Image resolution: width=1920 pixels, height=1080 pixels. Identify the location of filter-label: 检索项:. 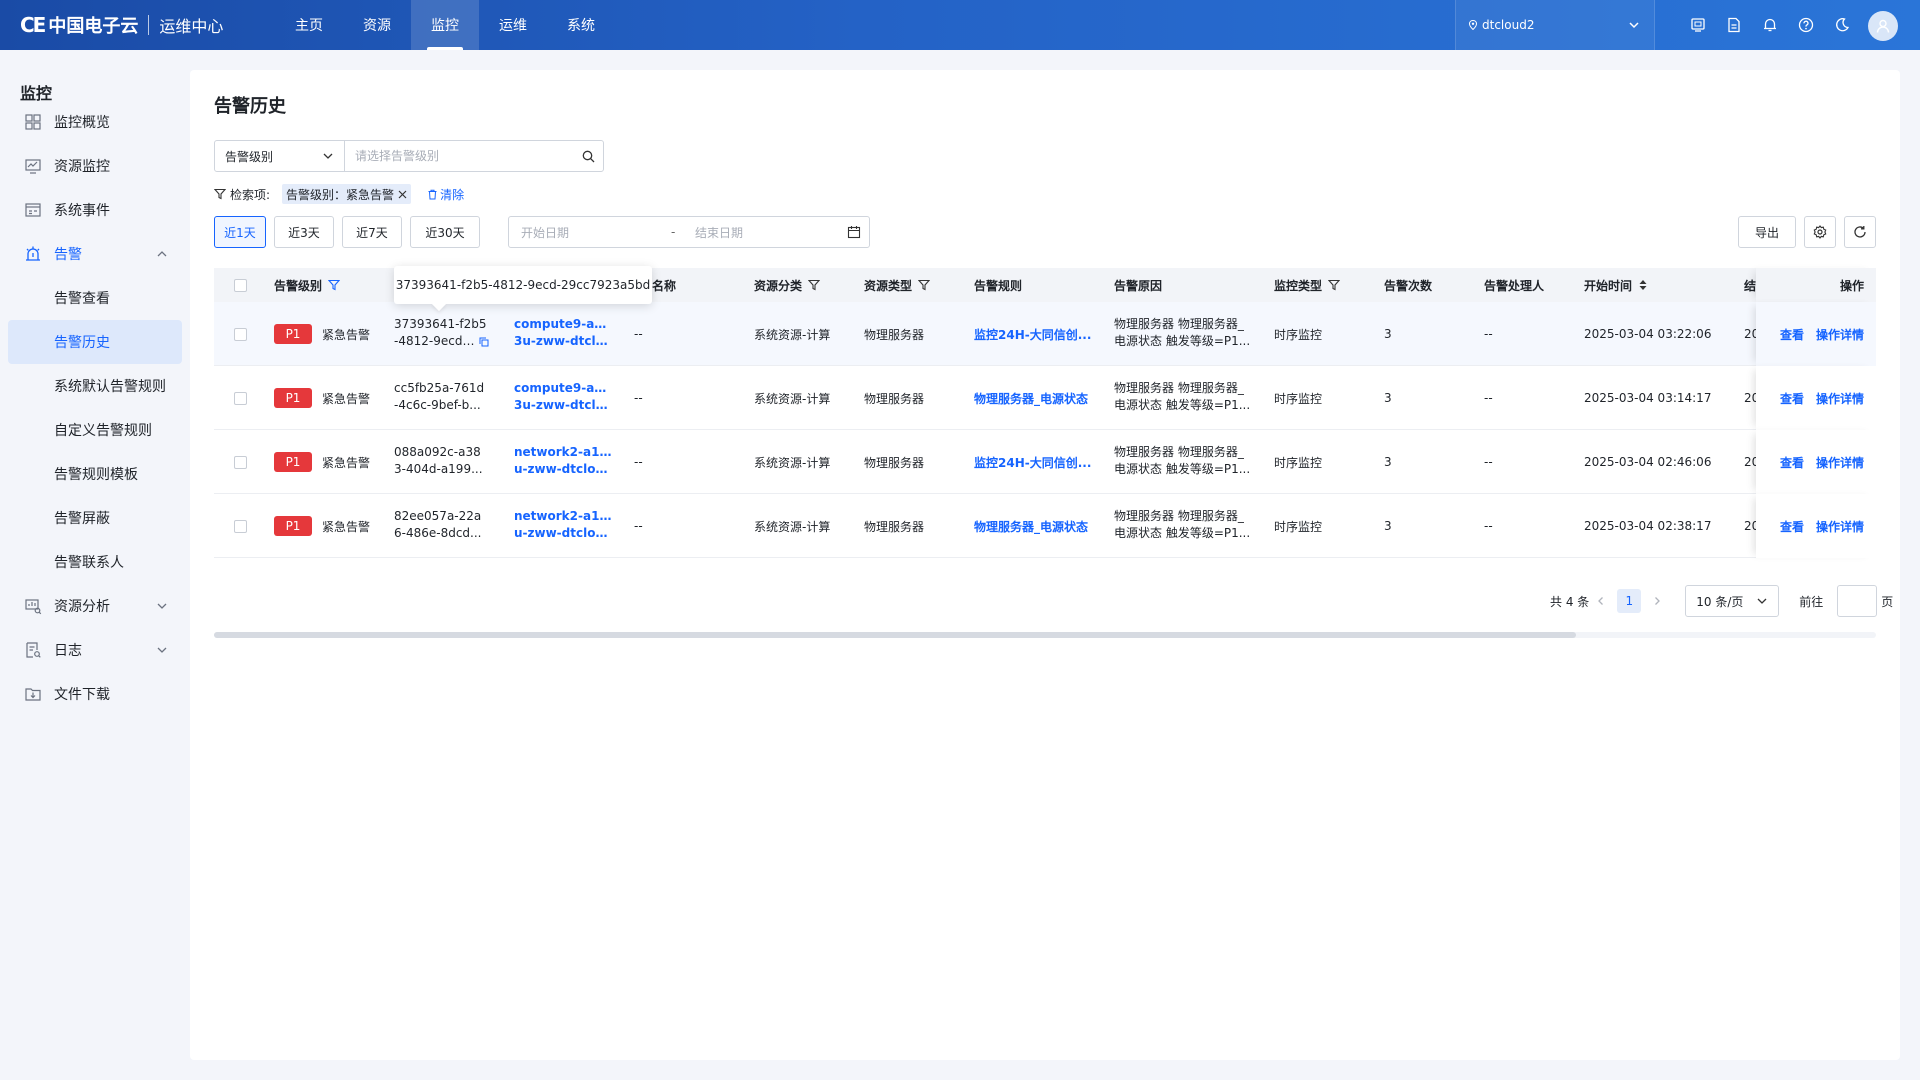
(242, 194).